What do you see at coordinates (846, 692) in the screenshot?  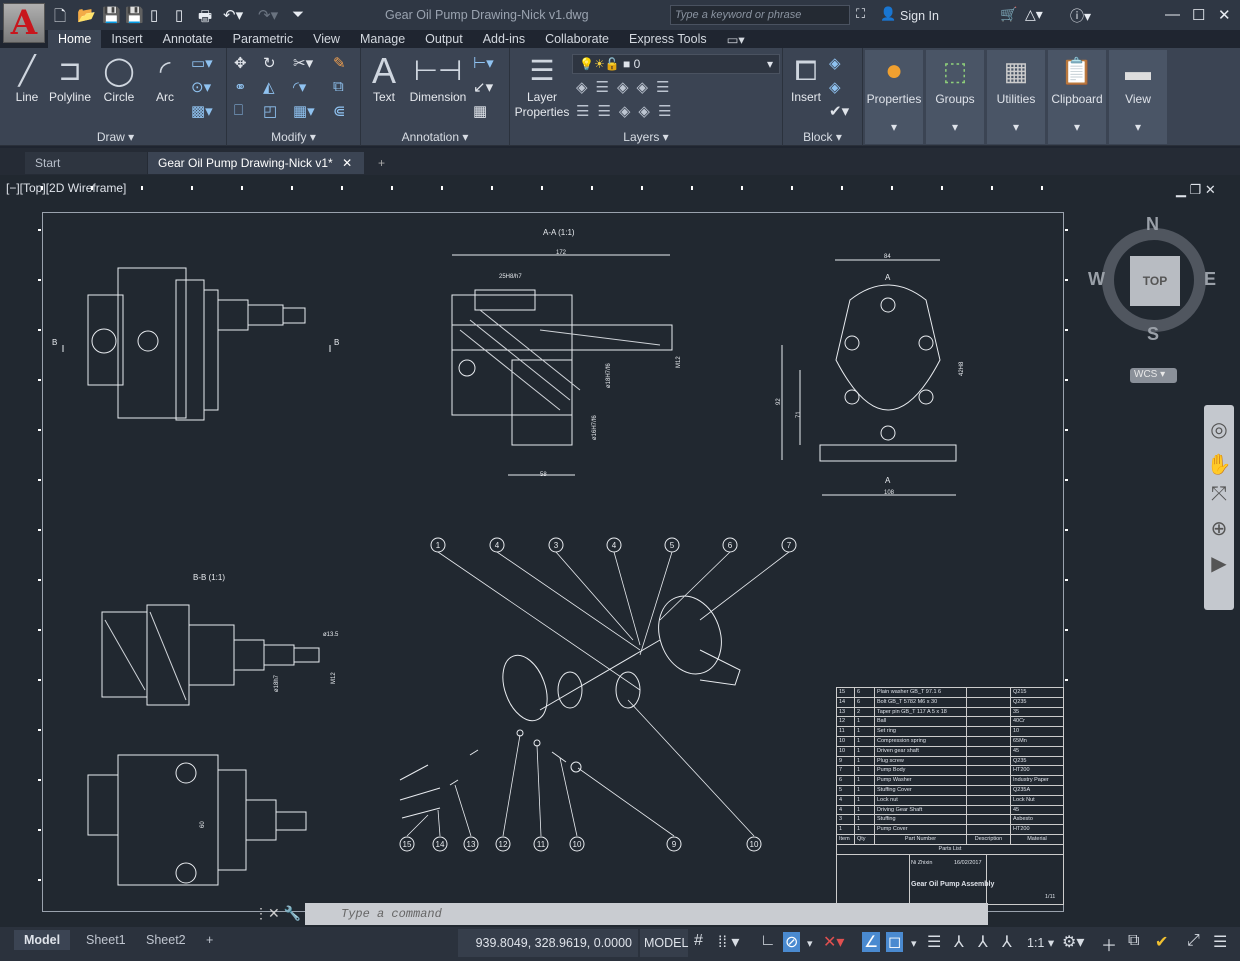 I see `parts-list-cell: 15` at bounding box center [846, 692].